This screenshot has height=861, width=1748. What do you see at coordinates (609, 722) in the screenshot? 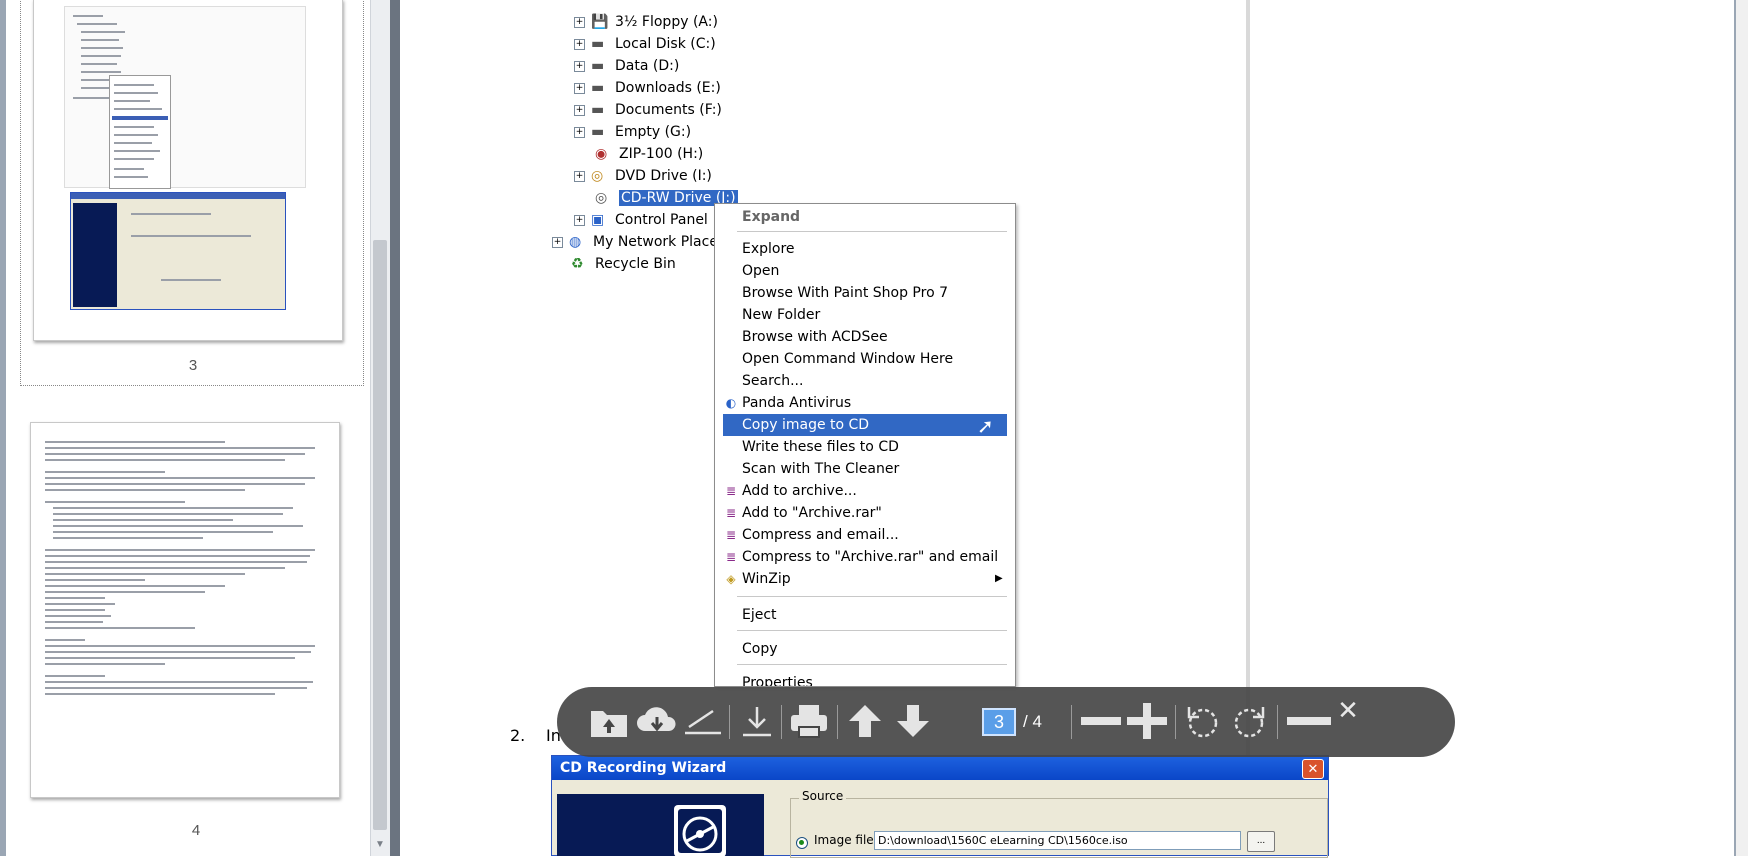
I see `open-folder-icon` at bounding box center [609, 722].